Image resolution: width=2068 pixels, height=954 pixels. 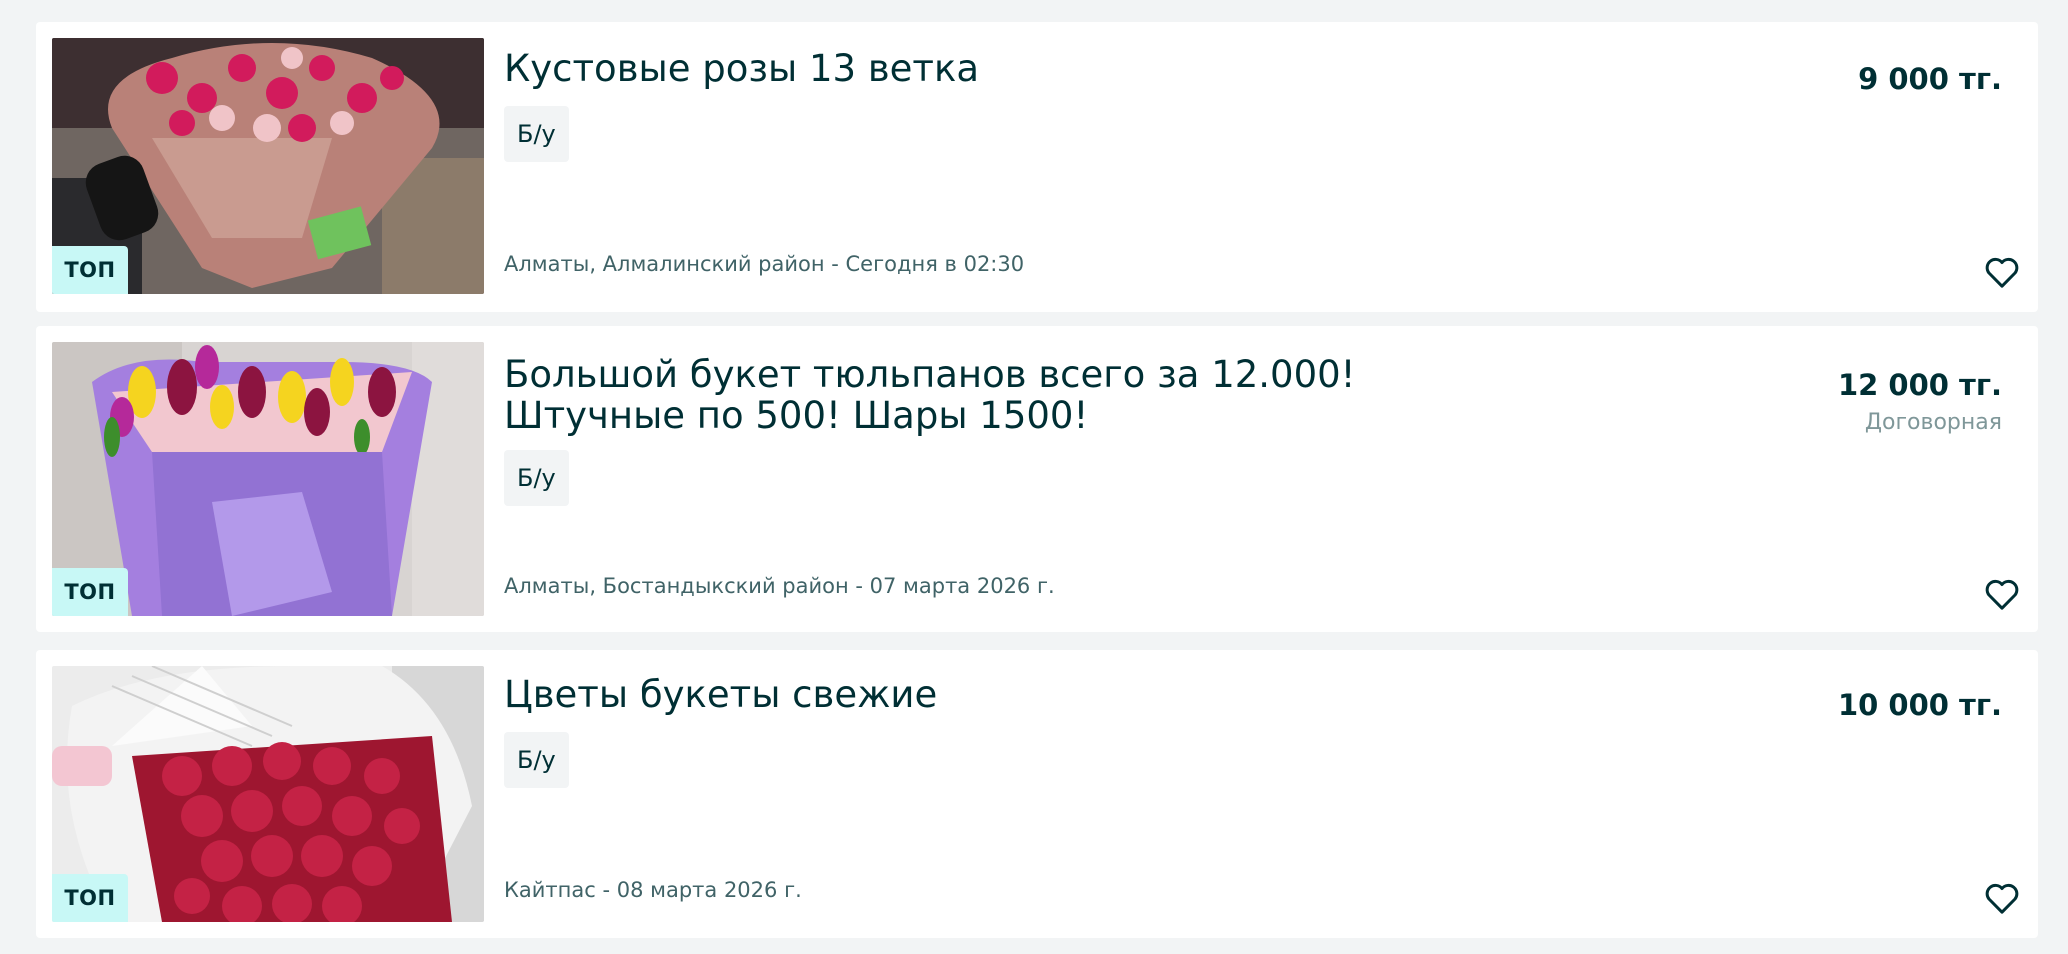 I want to click on listing-price: 12 000 тг., so click(x=1919, y=385).